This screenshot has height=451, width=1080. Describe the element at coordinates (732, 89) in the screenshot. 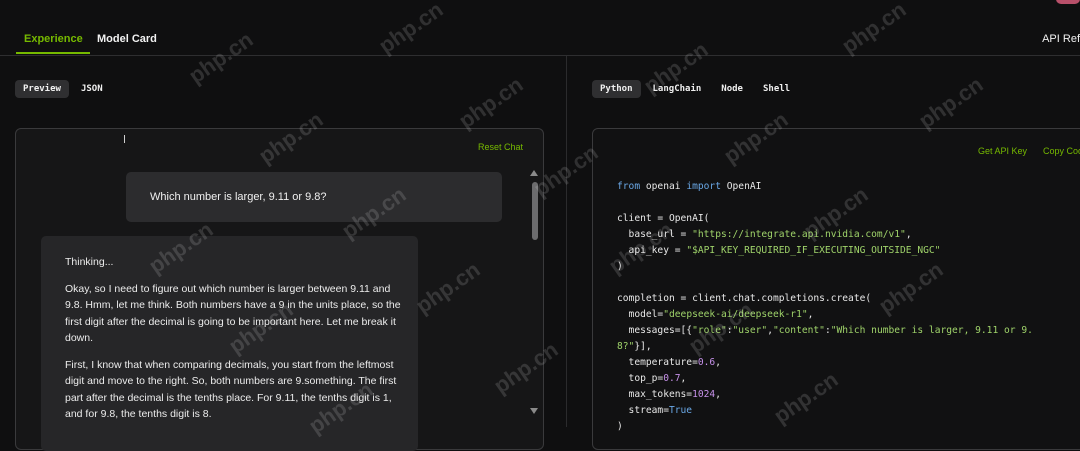

I see `node-tab: Node` at that location.